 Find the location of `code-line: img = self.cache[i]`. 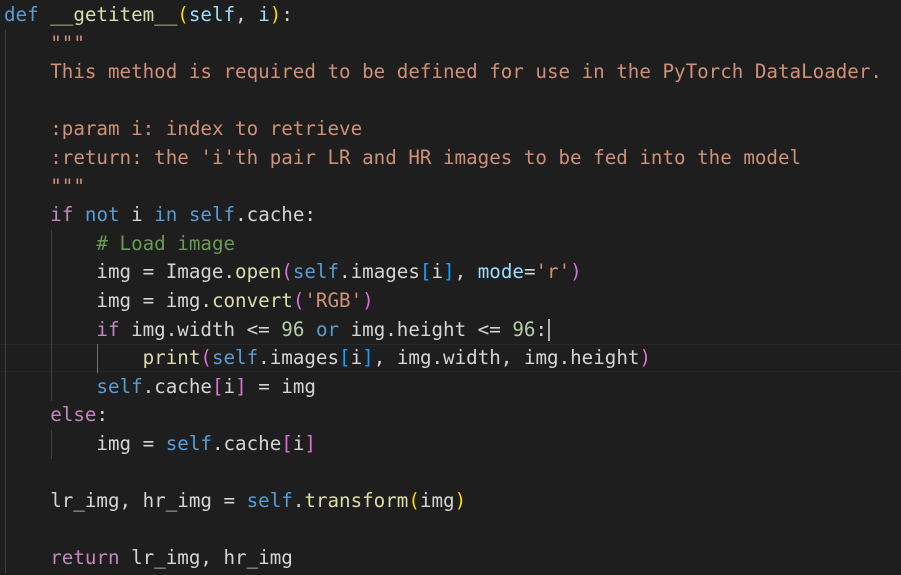

code-line: img = self.cache[i] is located at coordinates (160, 444).